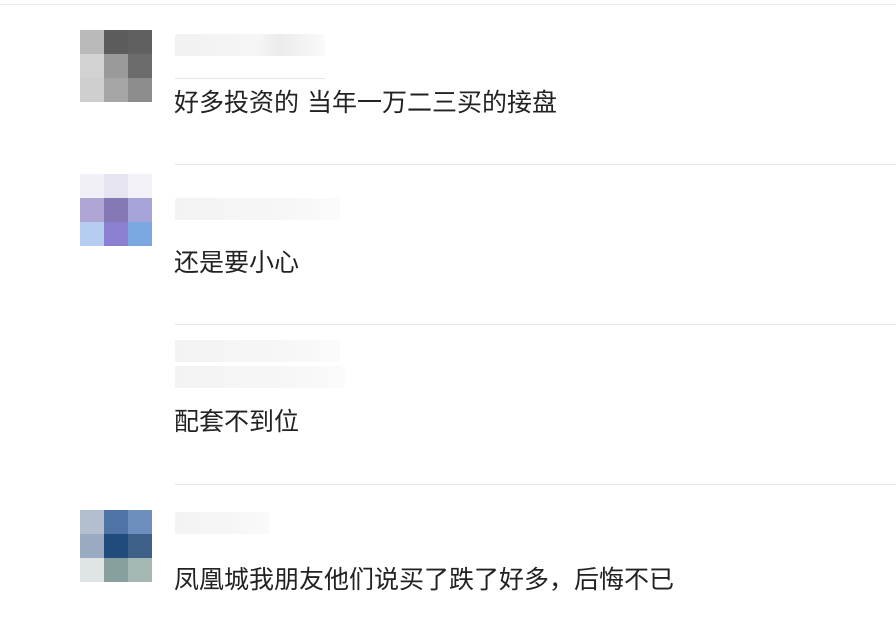  I want to click on comment-text: 配套不到位, so click(237, 421).